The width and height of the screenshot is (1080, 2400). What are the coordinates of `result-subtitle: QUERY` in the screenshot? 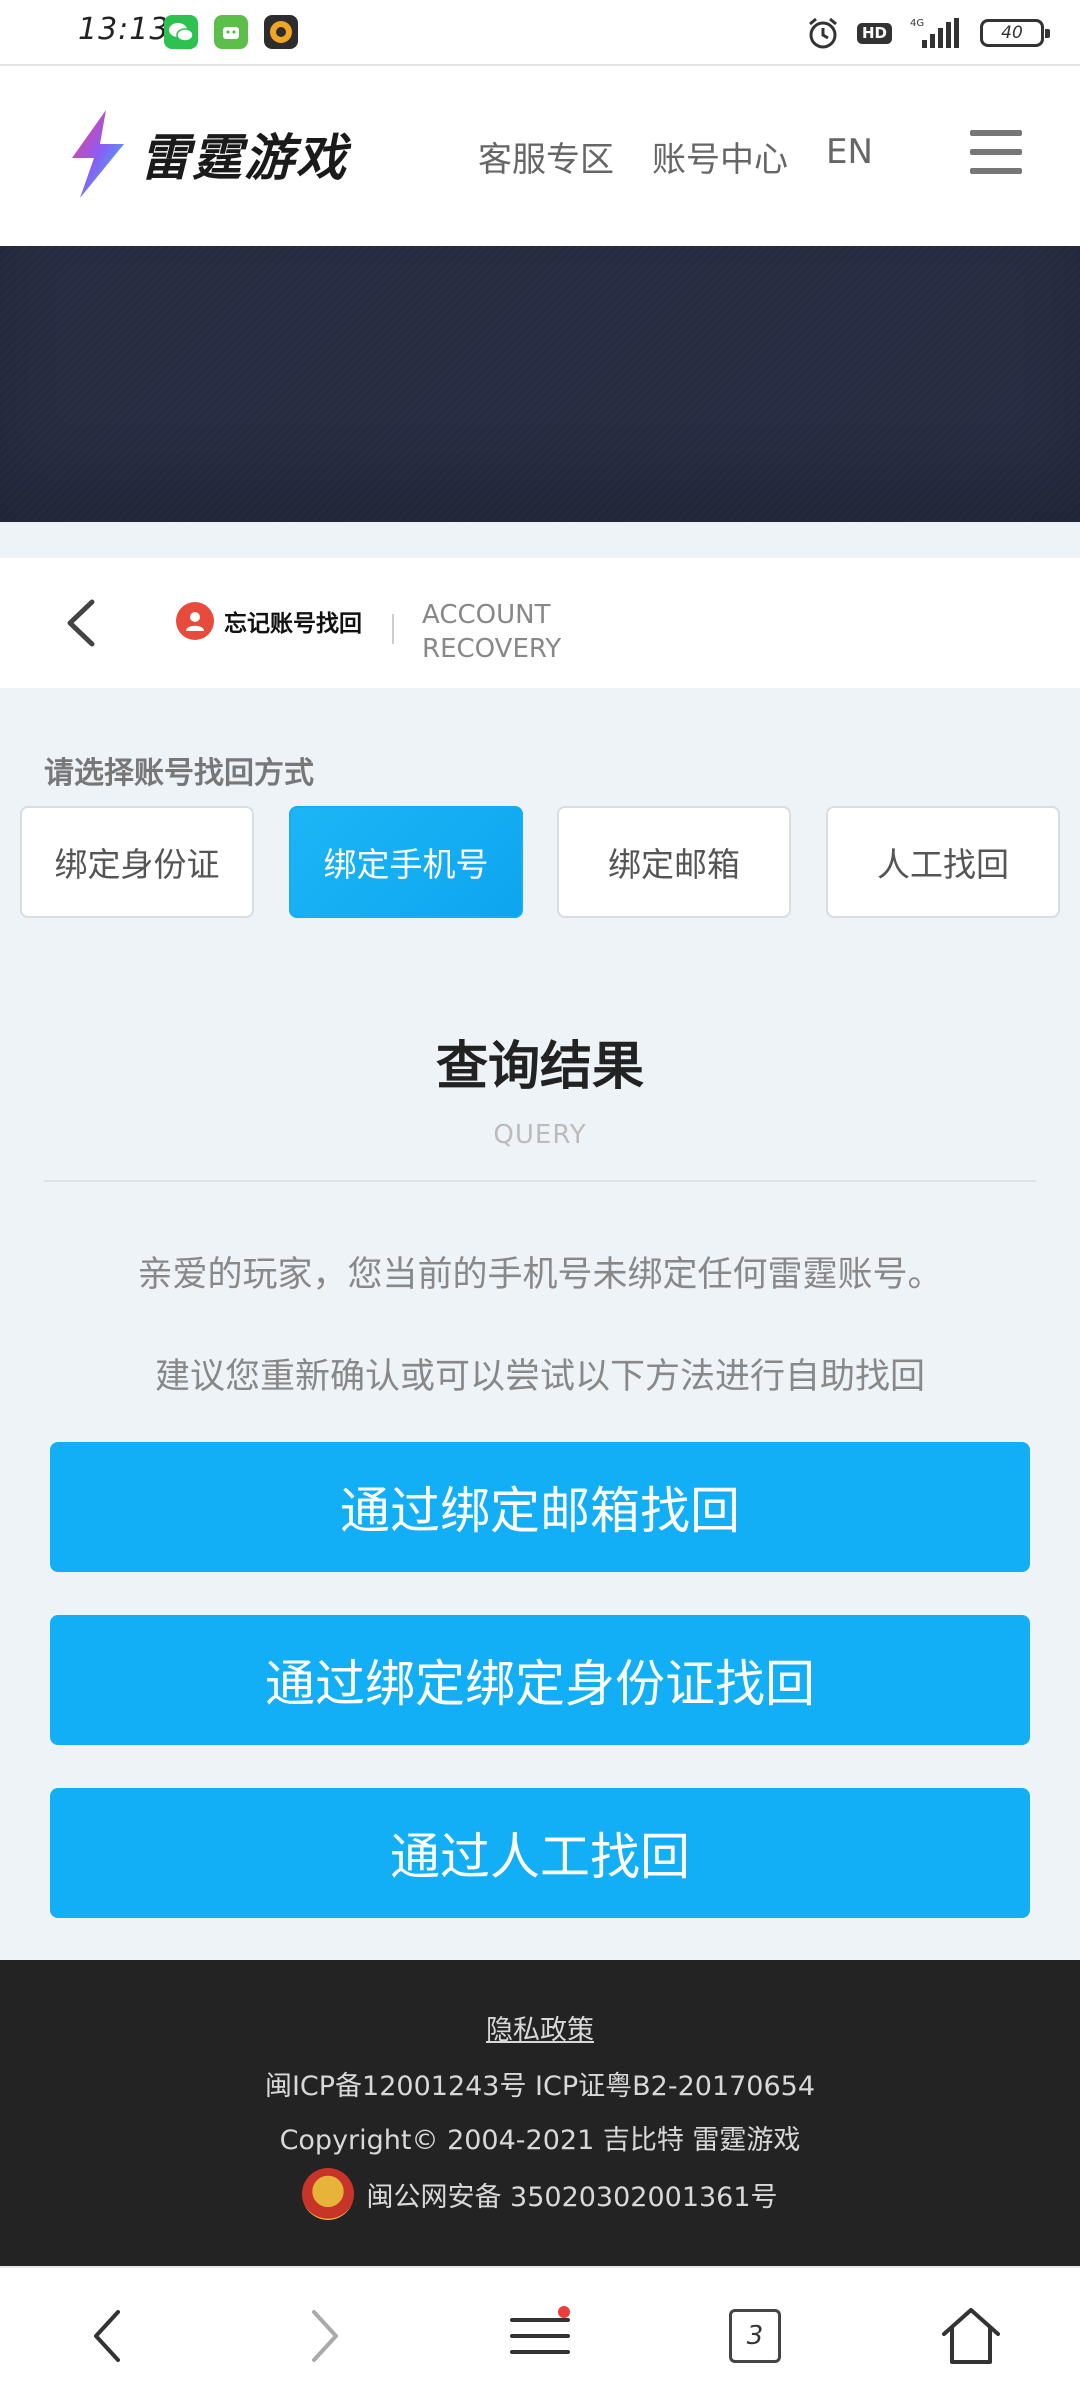 It's located at (540, 1135).